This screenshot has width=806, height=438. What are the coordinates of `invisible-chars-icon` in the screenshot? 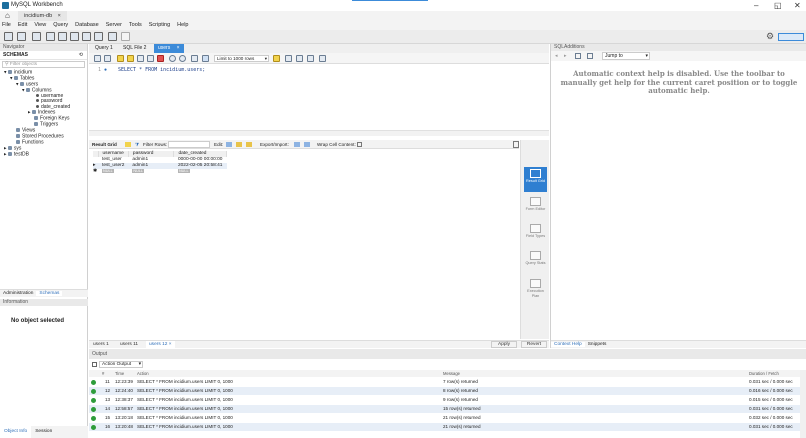 It's located at (299, 58).